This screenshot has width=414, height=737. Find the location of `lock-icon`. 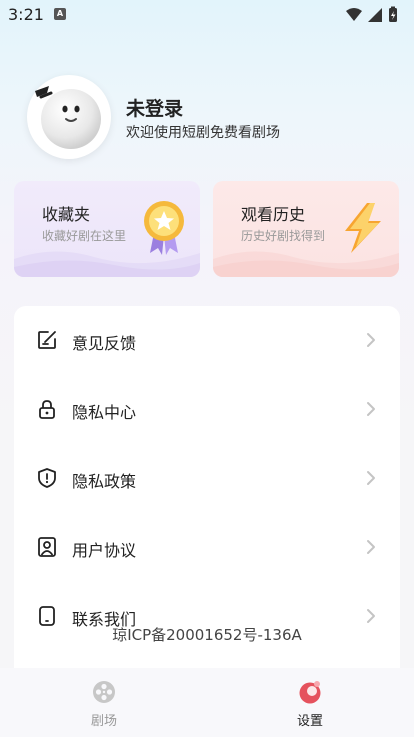

lock-icon is located at coordinates (47, 409).